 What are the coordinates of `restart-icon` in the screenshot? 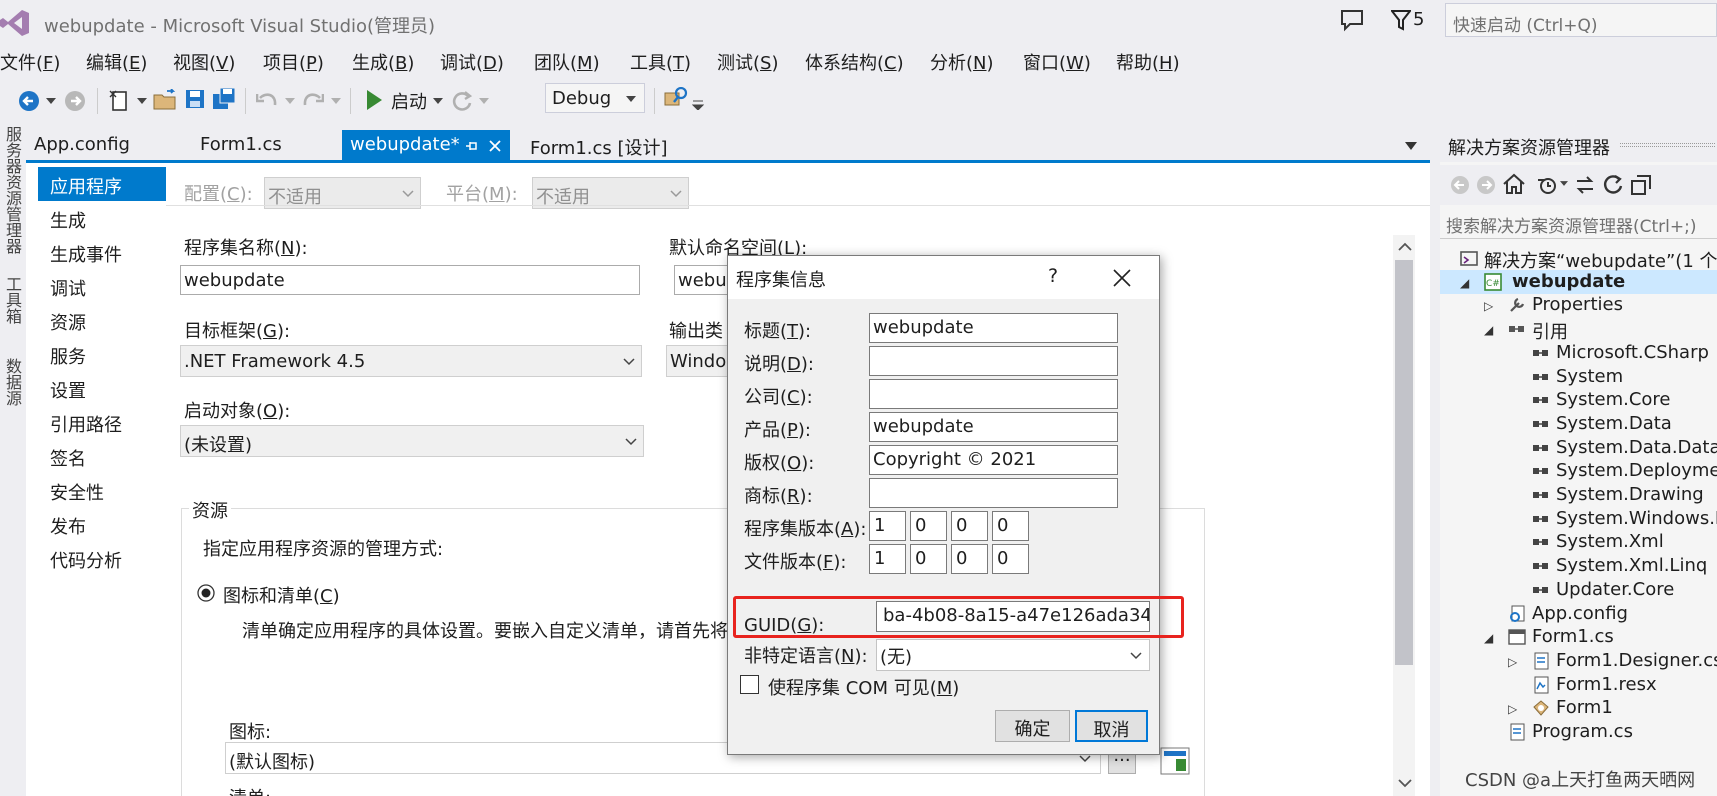 It's located at (462, 101).